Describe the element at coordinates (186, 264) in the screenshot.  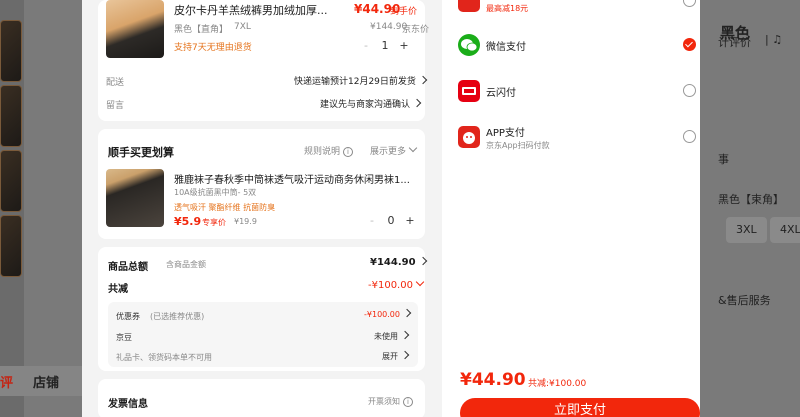
I see `total-note: 含商品金额` at that location.